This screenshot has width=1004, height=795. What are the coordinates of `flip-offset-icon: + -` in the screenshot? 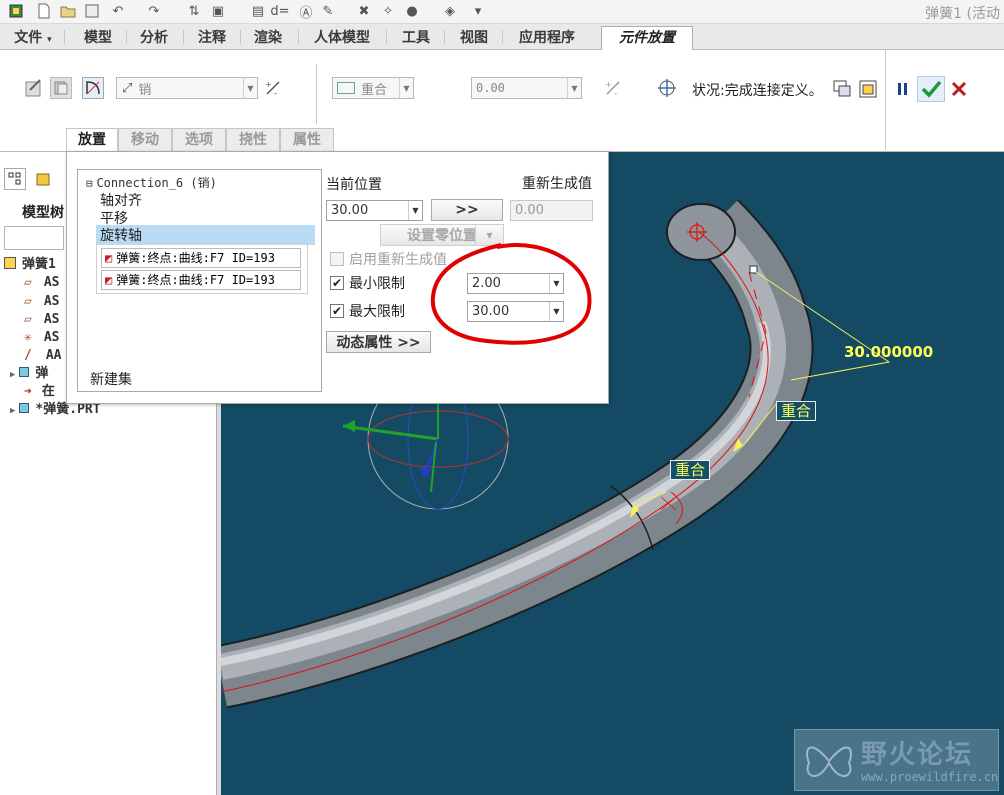 It's located at (613, 88).